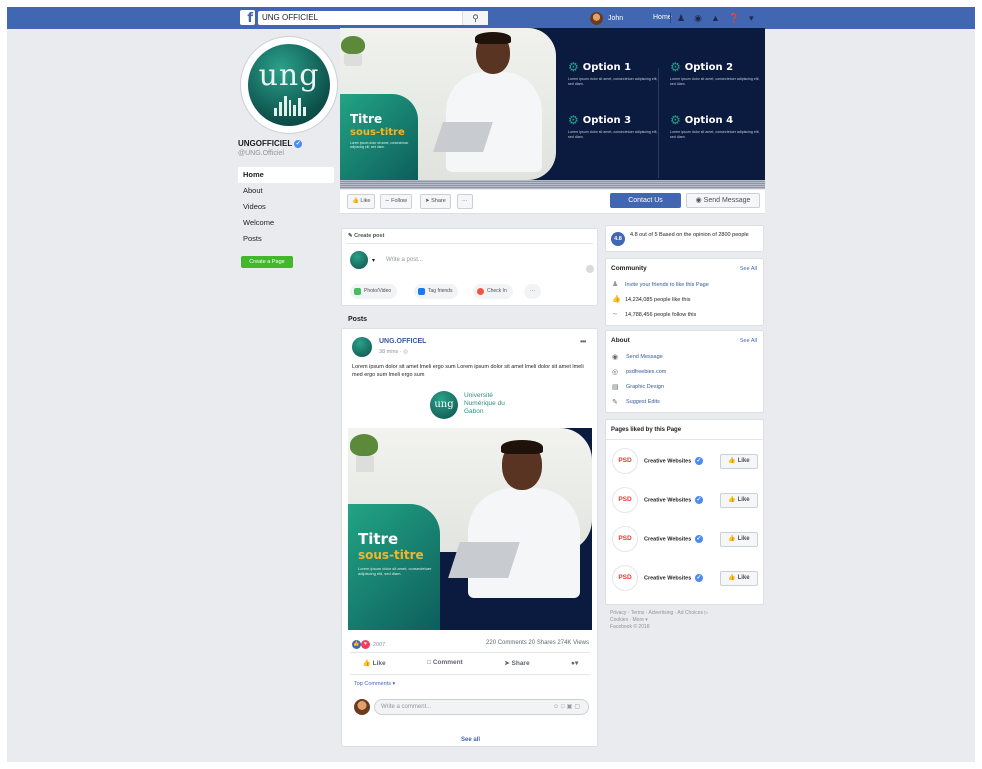  What do you see at coordinates (374, 684) in the screenshot?
I see `top-comments-dropdown: Top Comments ▾` at bounding box center [374, 684].